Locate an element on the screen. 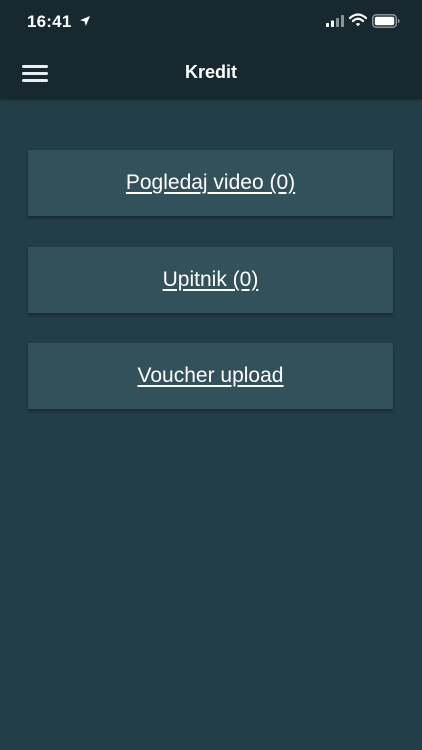  questionnaire-link: Upitnik (0) is located at coordinates (211, 280).